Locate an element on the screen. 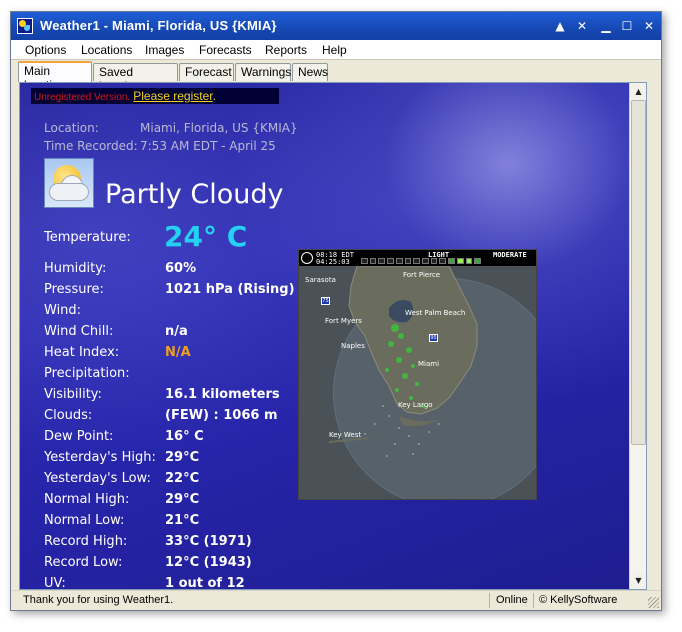  clock-icon is located at coordinates (307, 258).